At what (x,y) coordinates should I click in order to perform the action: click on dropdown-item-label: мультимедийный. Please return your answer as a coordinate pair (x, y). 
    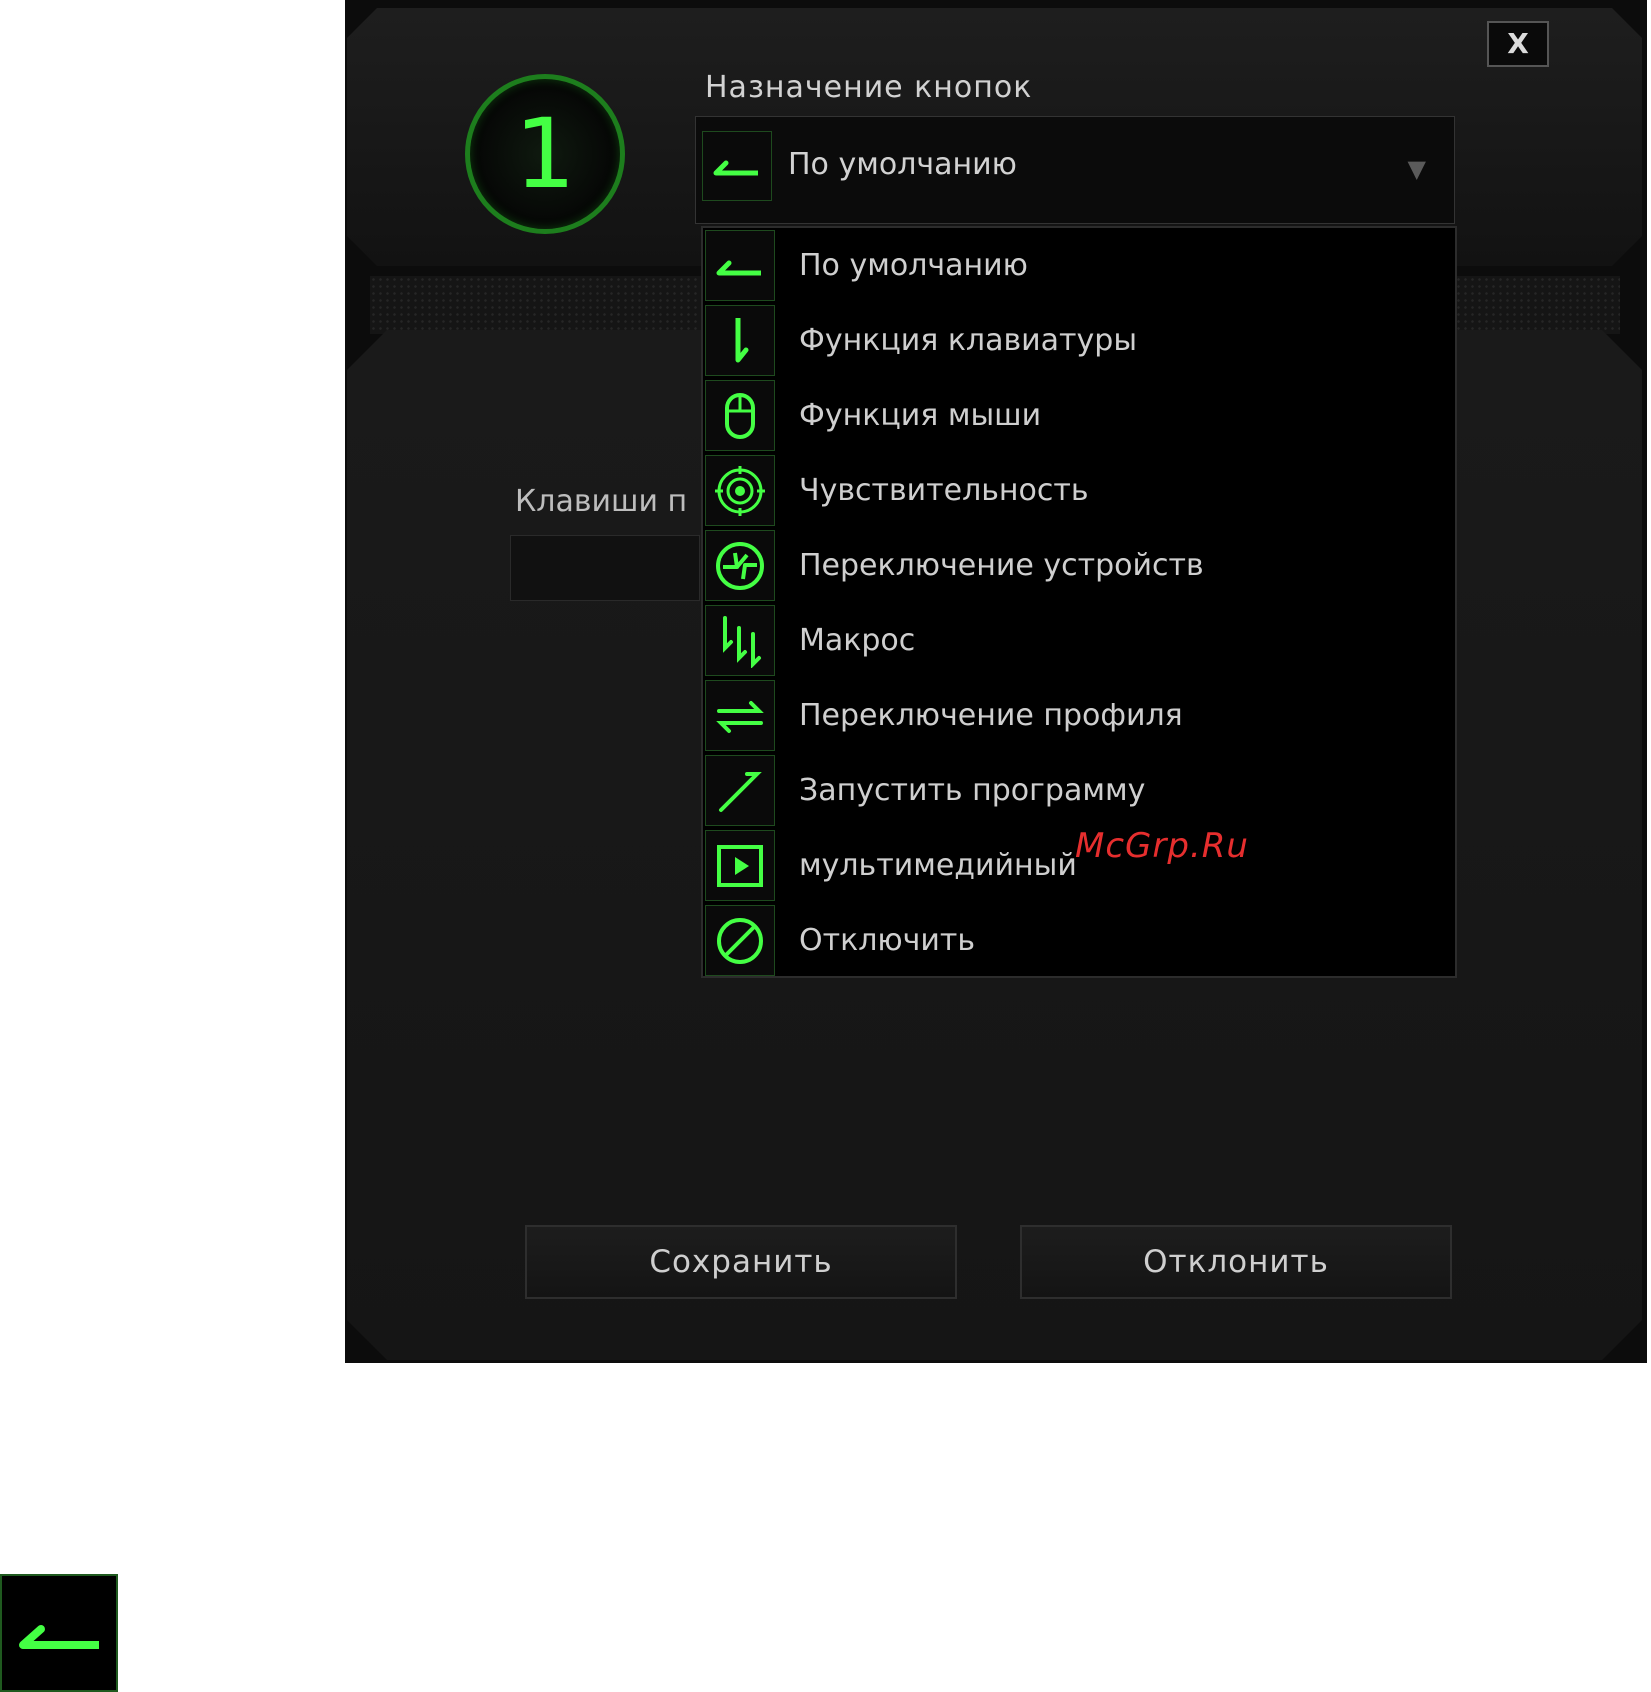
    Looking at the image, I should click on (938, 865).